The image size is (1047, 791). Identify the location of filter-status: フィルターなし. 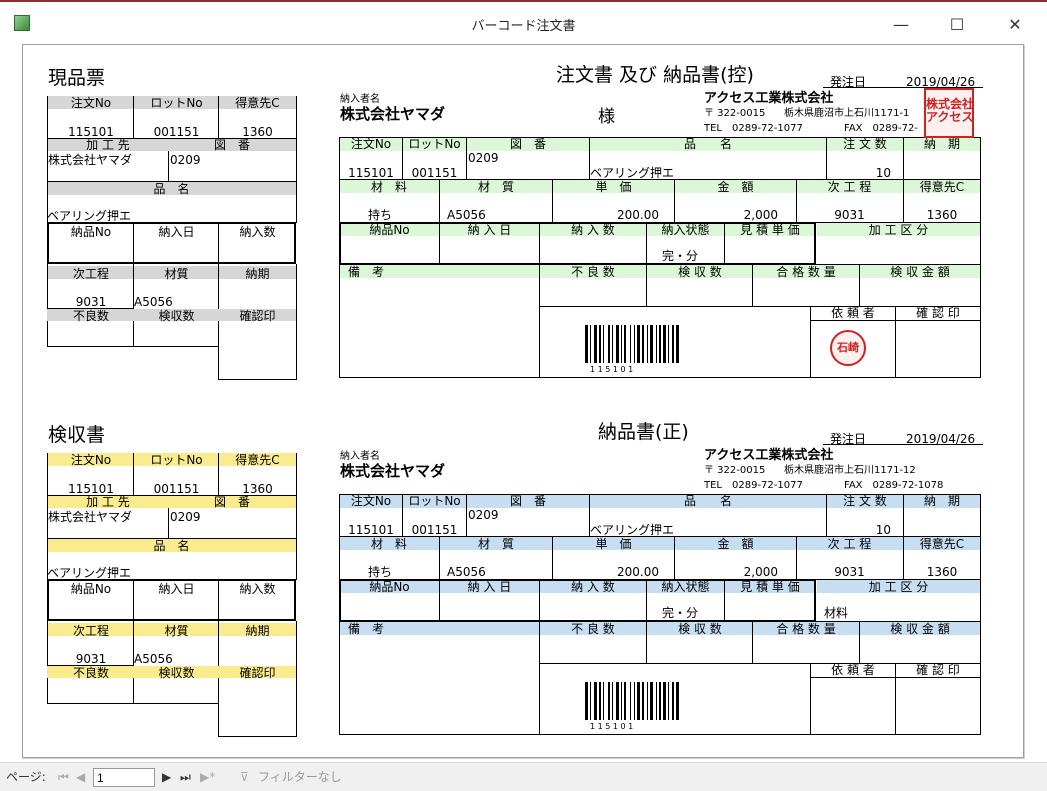
(300, 777).